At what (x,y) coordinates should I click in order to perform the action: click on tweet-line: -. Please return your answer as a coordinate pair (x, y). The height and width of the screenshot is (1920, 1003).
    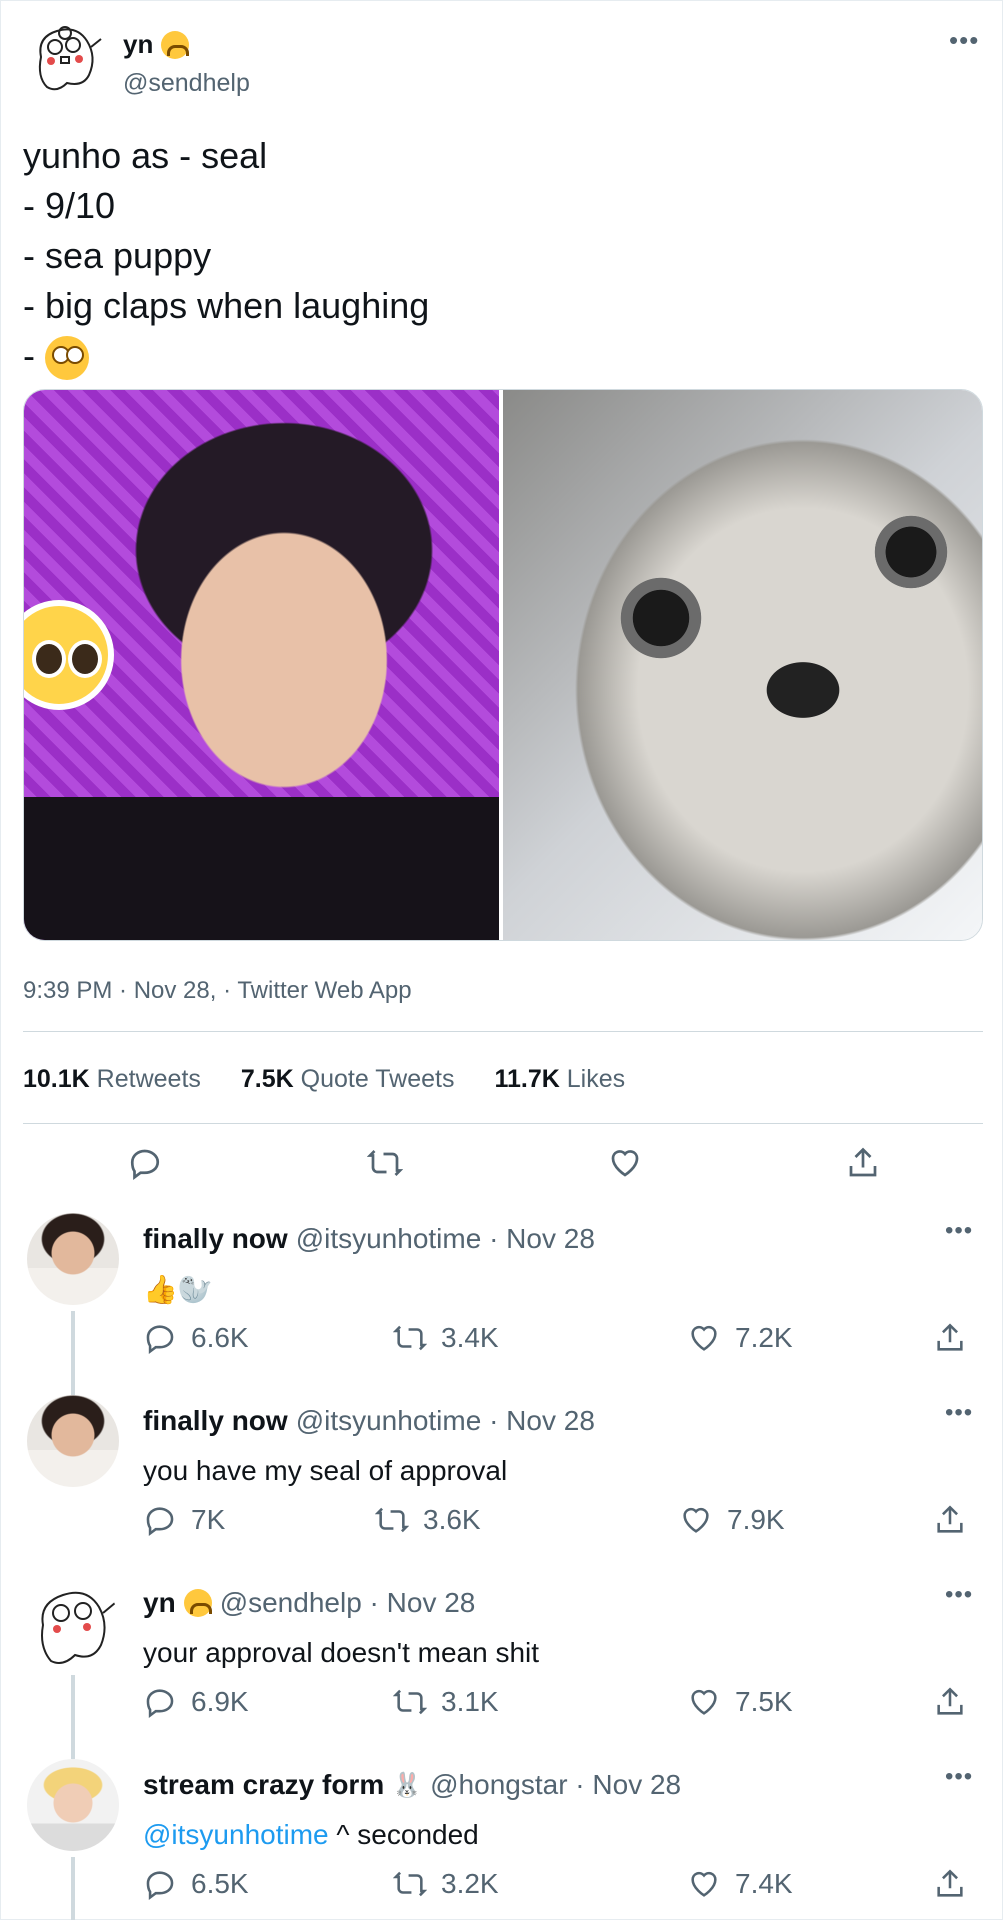
    Looking at the image, I should click on (34, 355).